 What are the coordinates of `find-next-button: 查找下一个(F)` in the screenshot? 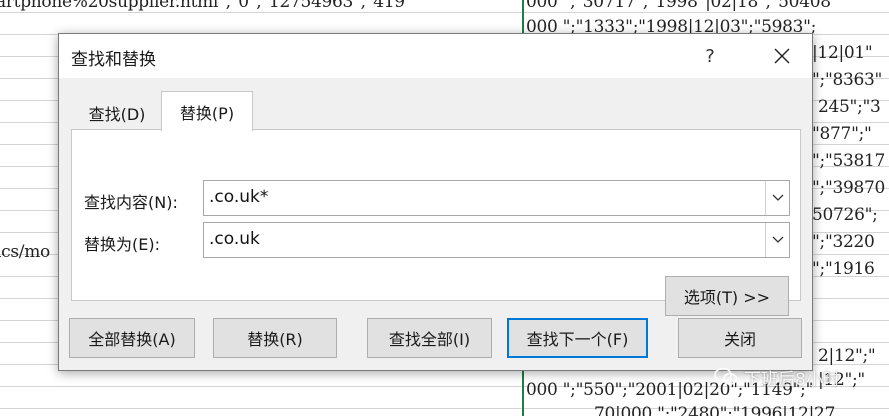 It's located at (577, 338).